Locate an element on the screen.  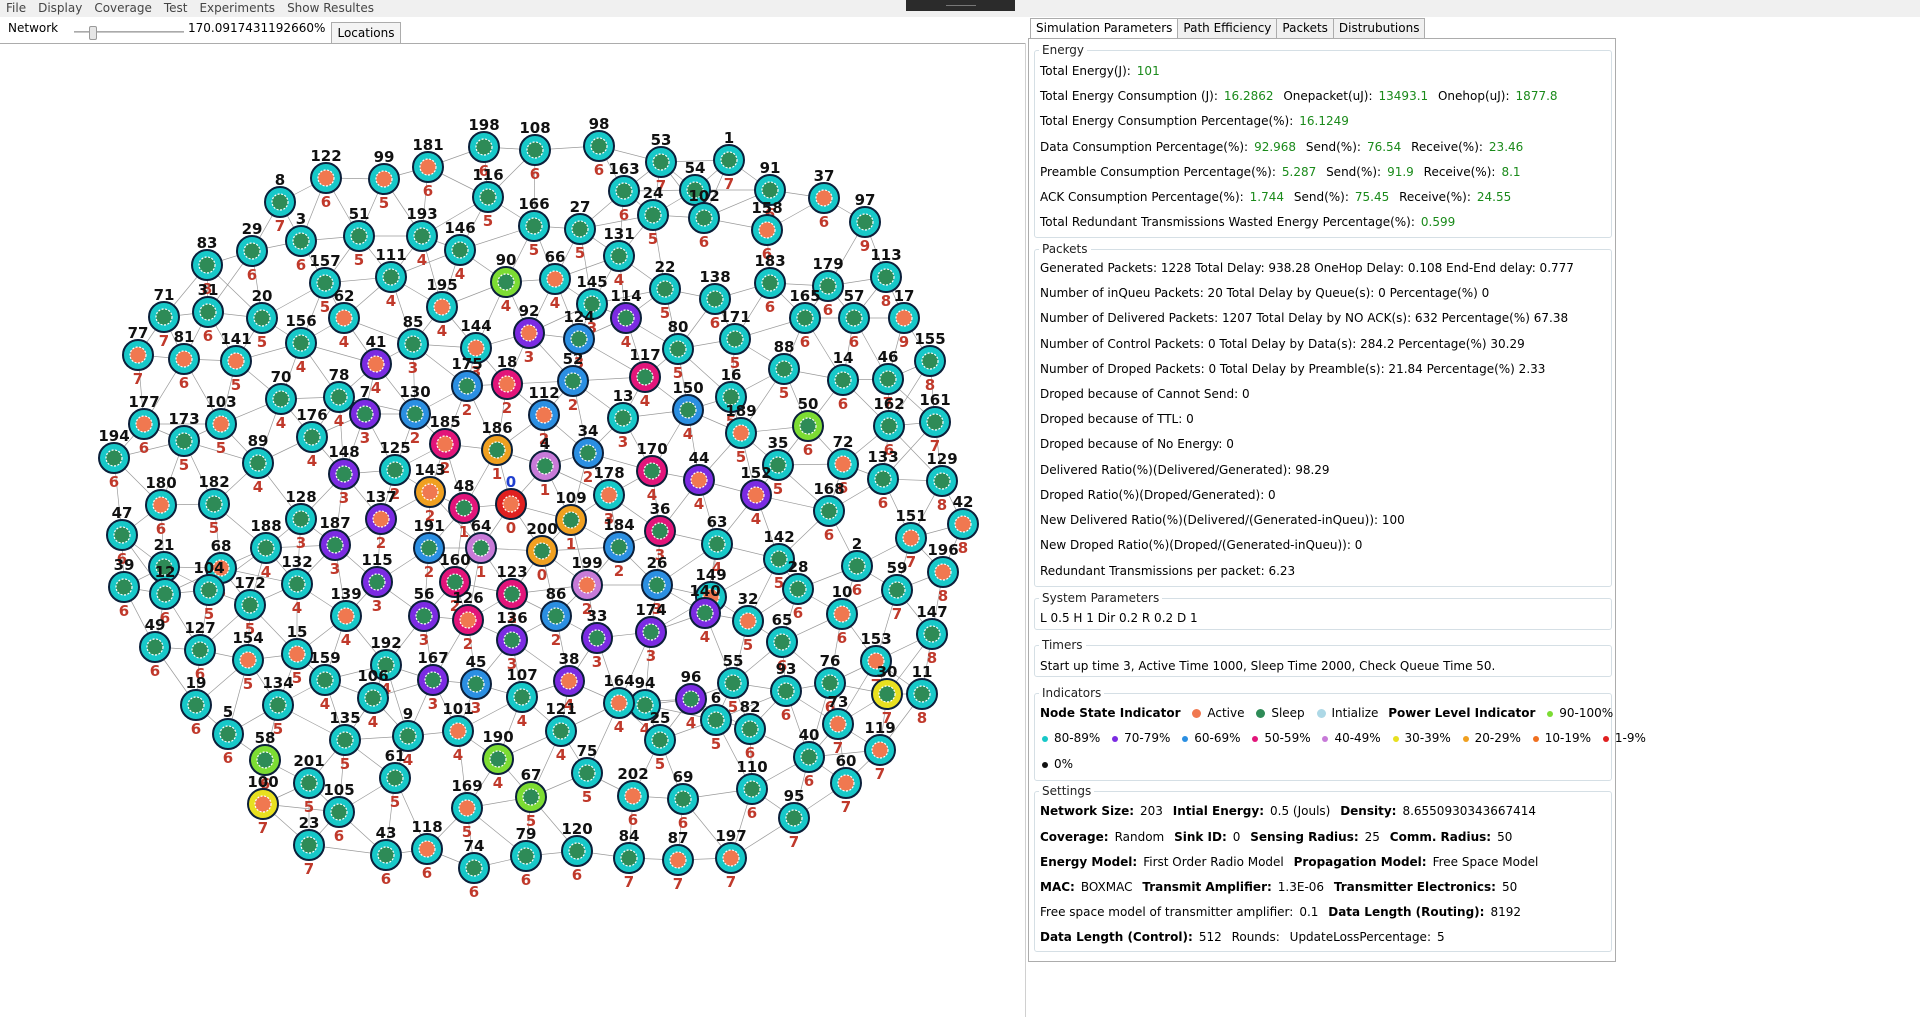
sensor-node-159: 1594 is located at coordinates (325, 681).